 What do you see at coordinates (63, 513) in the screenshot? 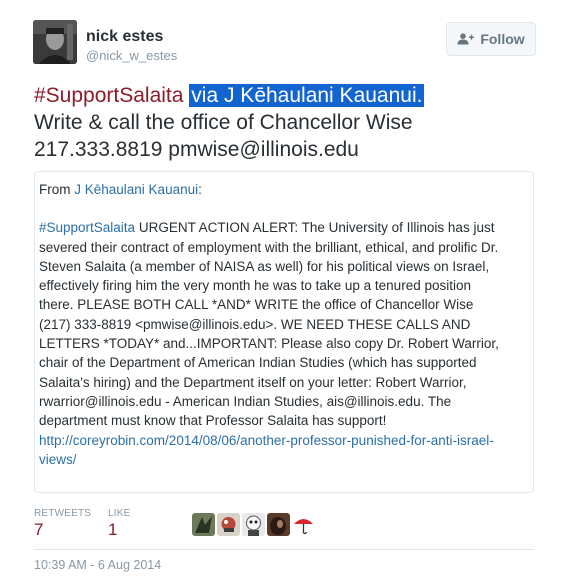
I see `retweets-label: RETWEETS` at bounding box center [63, 513].